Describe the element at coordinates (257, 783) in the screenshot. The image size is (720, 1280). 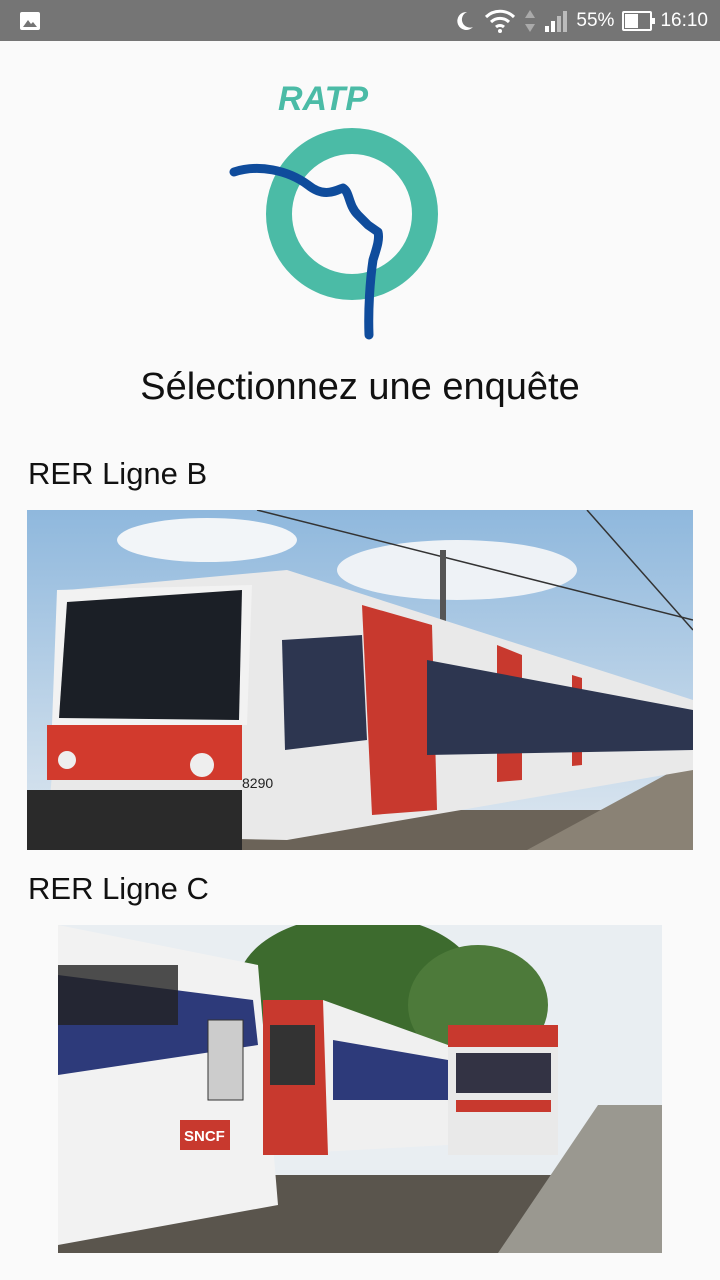
I see `svg-text: 8290` at that location.